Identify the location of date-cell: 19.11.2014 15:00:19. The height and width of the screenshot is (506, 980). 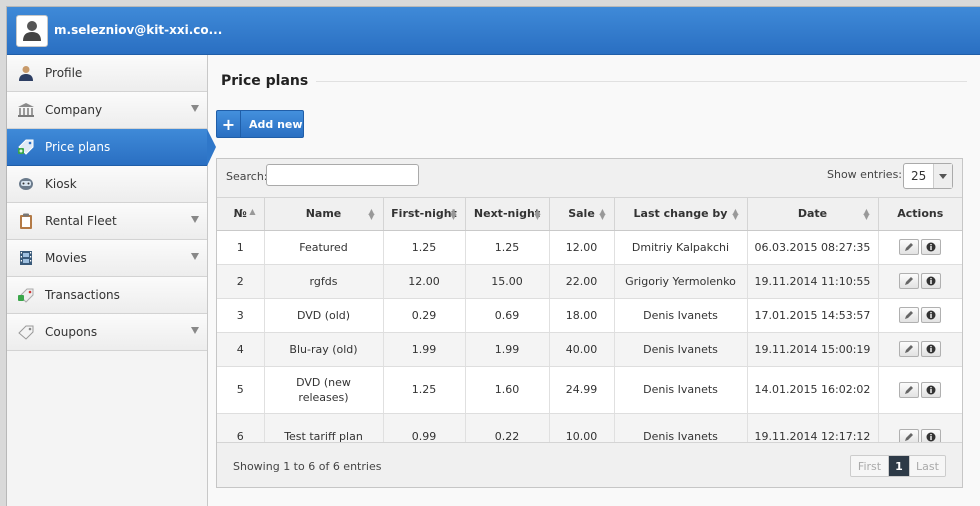
(813, 349).